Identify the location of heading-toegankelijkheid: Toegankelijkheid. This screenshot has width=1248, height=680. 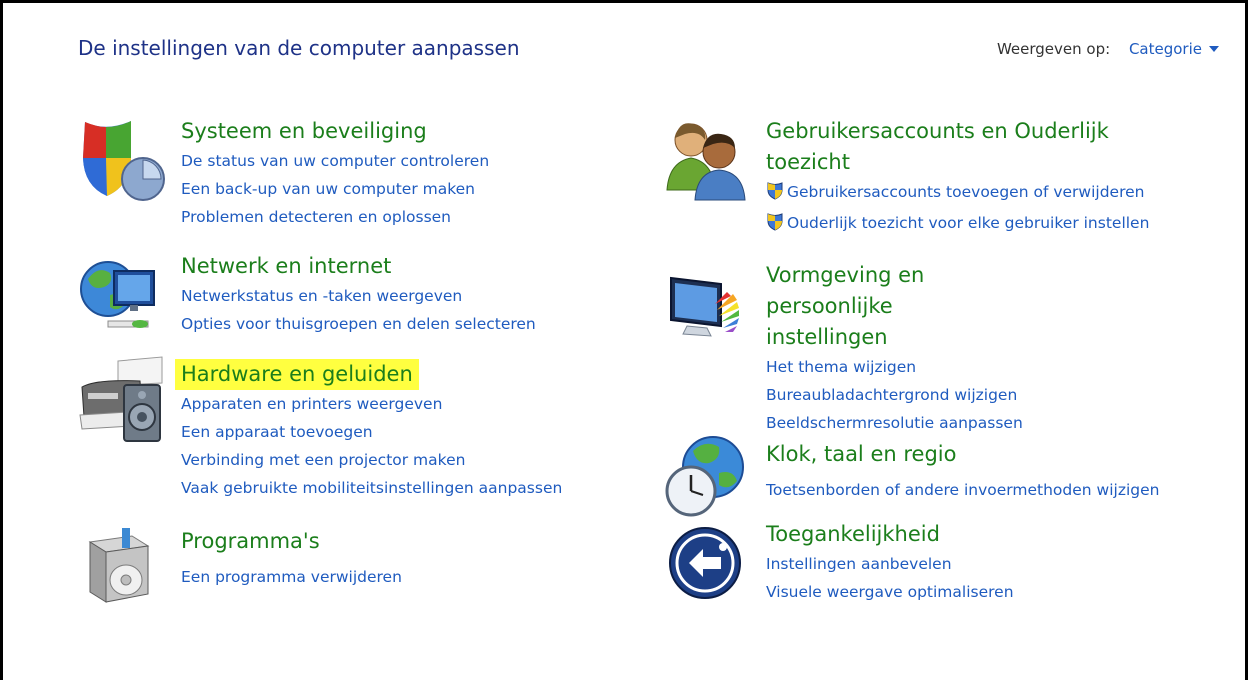
(853, 534).